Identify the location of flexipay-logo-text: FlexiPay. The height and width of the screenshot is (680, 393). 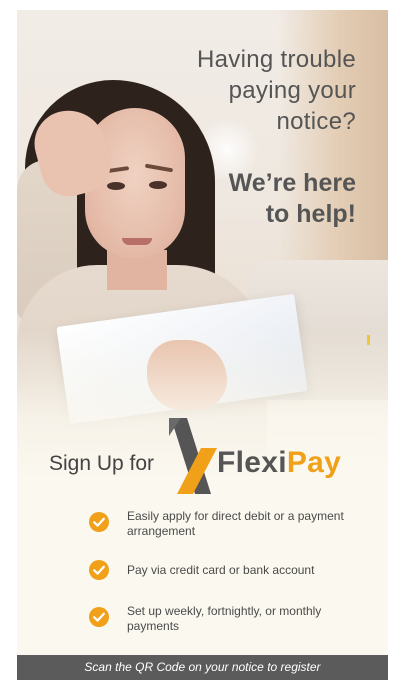
(279, 463).